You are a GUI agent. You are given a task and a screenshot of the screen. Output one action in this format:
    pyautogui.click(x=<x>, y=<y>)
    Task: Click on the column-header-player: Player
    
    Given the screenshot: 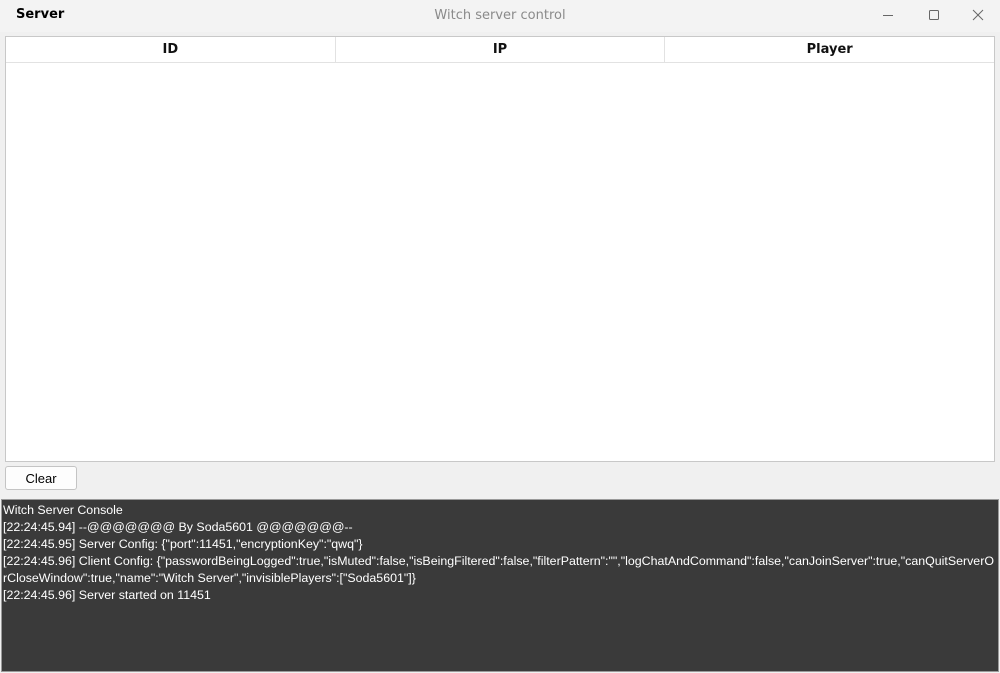 What is the action you would take?
    pyautogui.click(x=829, y=49)
    